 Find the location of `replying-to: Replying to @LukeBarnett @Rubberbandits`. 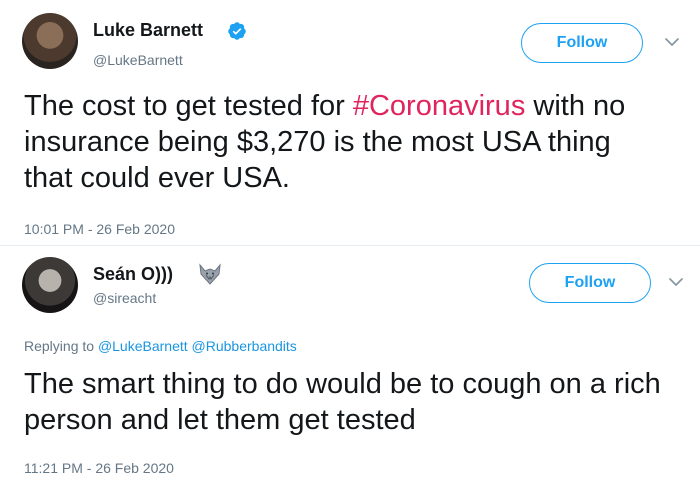

replying-to: Replying to @LukeBarnett @Rubberbandits is located at coordinates (160, 346).